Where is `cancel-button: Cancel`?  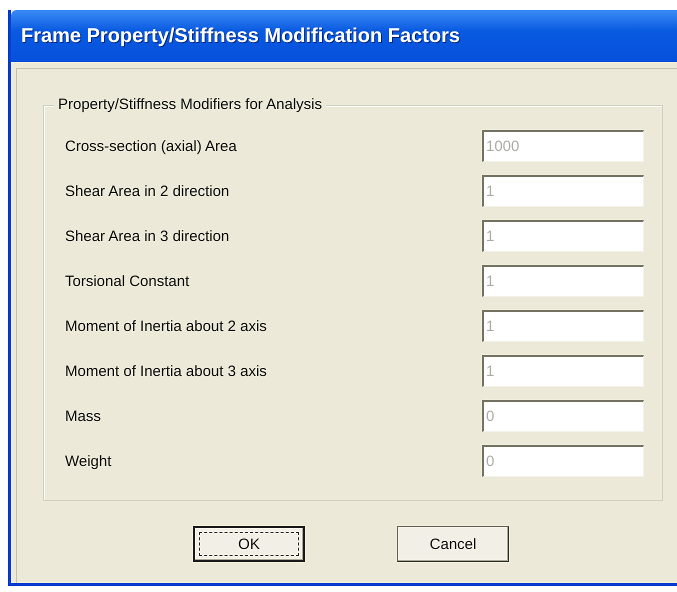
cancel-button: Cancel is located at coordinates (453, 544).